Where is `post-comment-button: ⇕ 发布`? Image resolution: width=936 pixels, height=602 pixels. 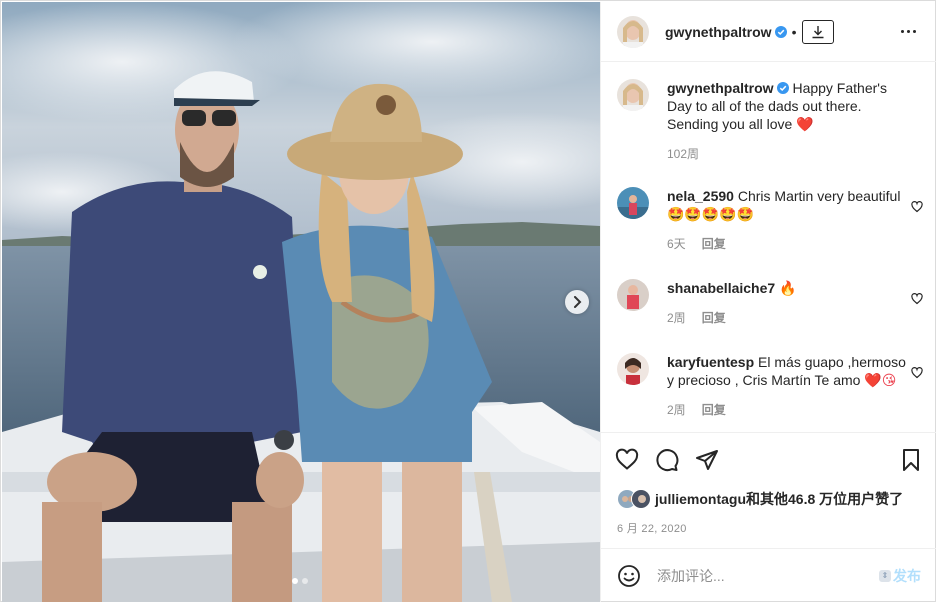 post-comment-button: ⇕ 发布 is located at coordinates (900, 576).